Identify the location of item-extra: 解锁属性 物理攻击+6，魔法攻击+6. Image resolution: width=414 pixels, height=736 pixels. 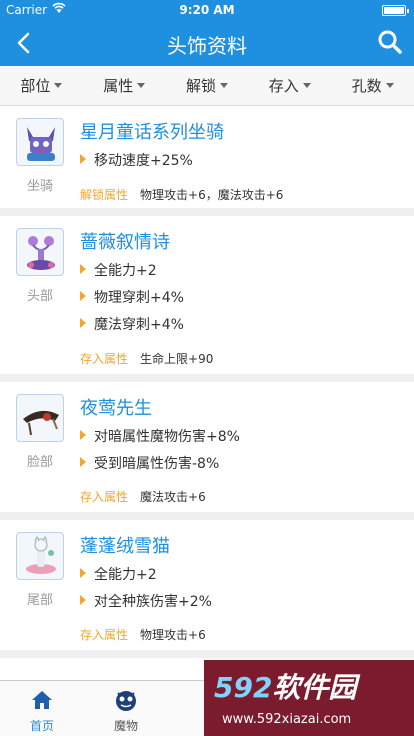
(181, 194).